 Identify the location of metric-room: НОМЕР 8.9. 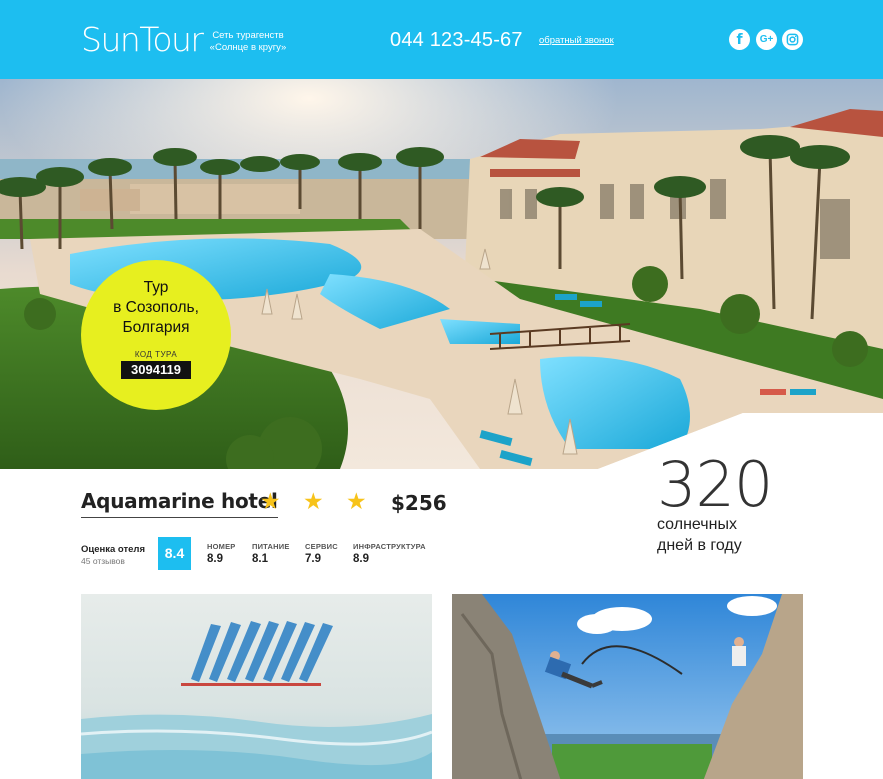
(221, 553).